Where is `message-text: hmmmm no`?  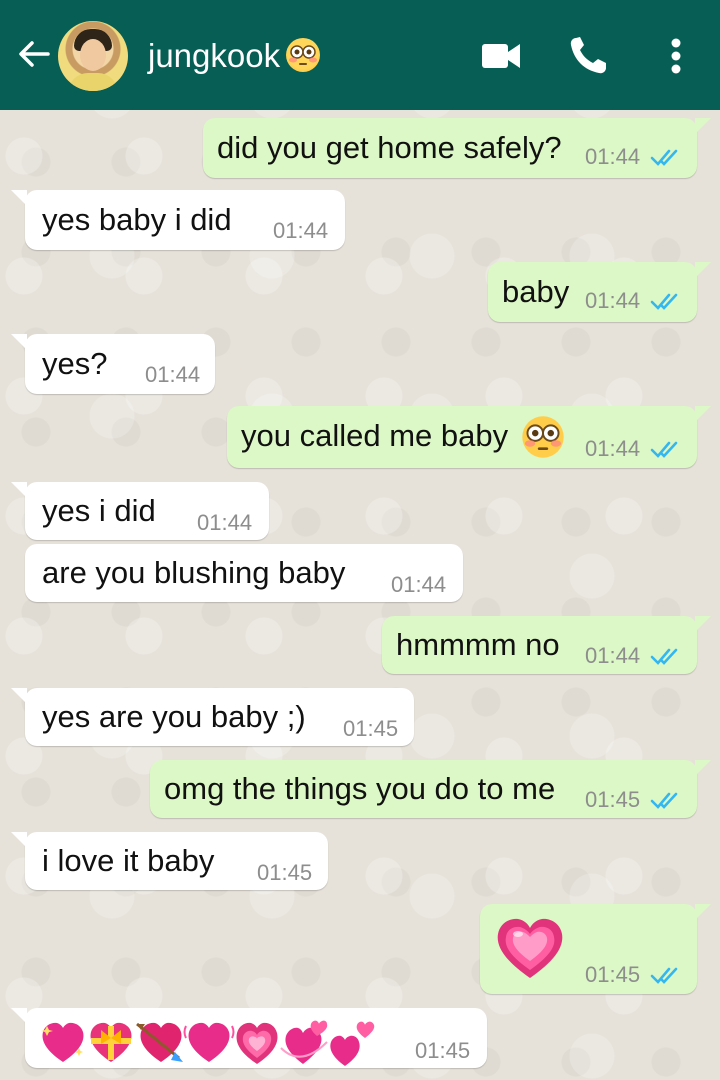 message-text: hmmmm no is located at coordinates (478, 644).